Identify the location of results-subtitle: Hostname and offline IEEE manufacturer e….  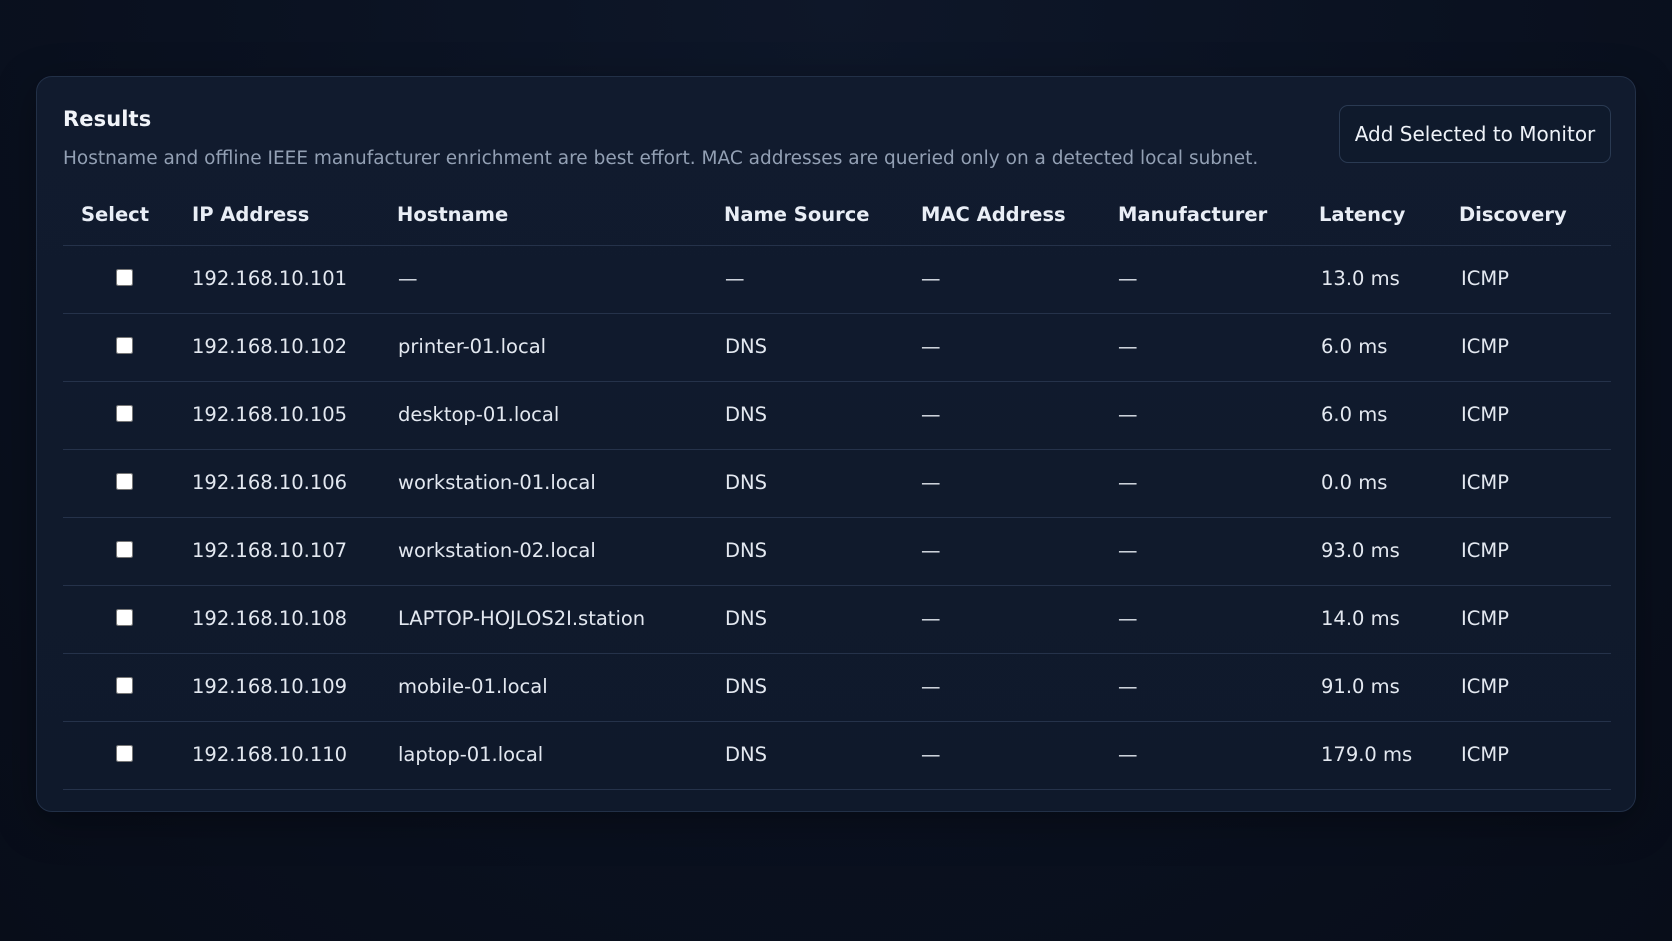
(661, 158).